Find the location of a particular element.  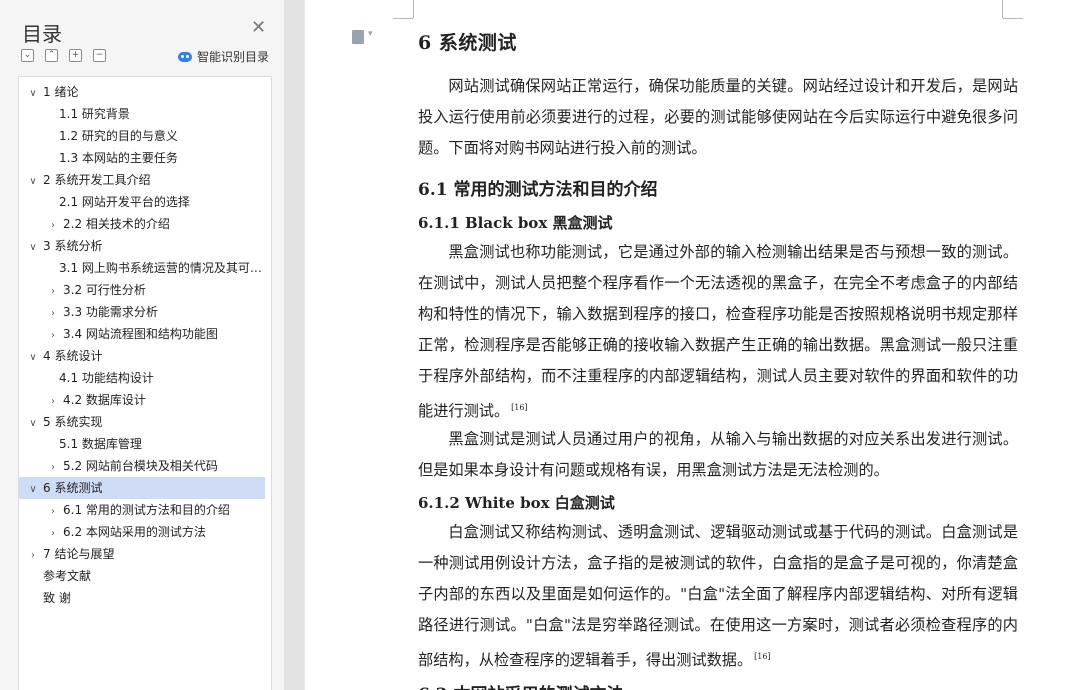

section-heading-6-2: 6.2 本网站采用的测试方法 is located at coordinates (521, 685).